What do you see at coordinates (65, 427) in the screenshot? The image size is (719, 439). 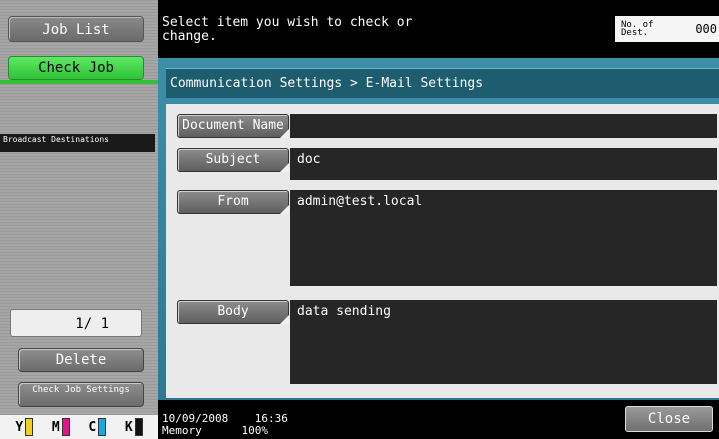 I see `toner-magenta-bar` at bounding box center [65, 427].